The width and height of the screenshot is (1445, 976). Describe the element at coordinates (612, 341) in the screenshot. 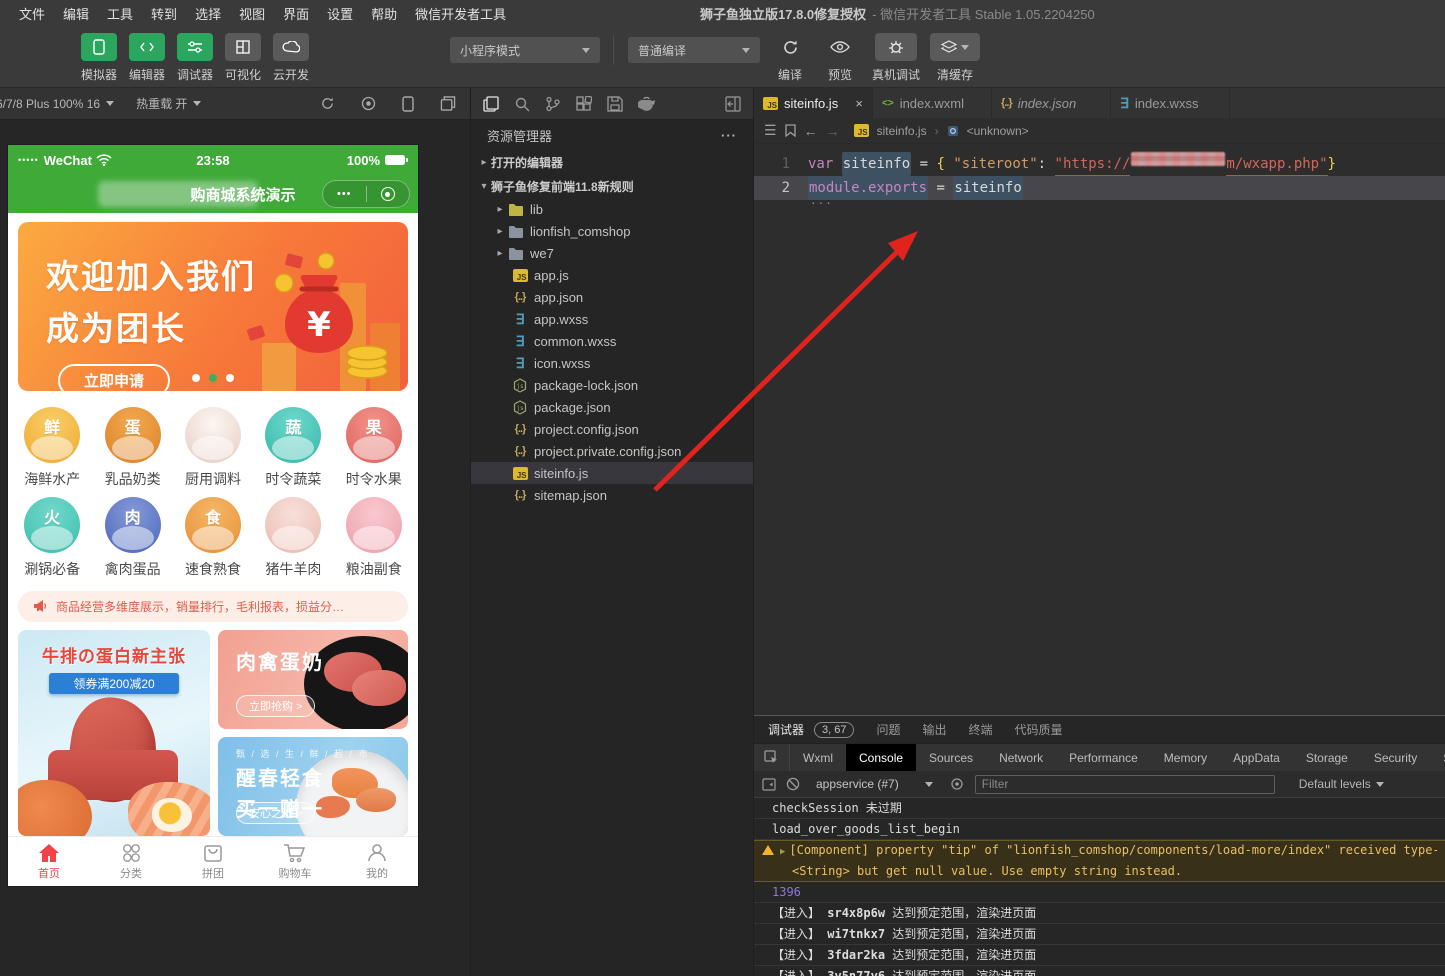

I see `tree-item-common-wxss: ∃ common.wxss` at that location.